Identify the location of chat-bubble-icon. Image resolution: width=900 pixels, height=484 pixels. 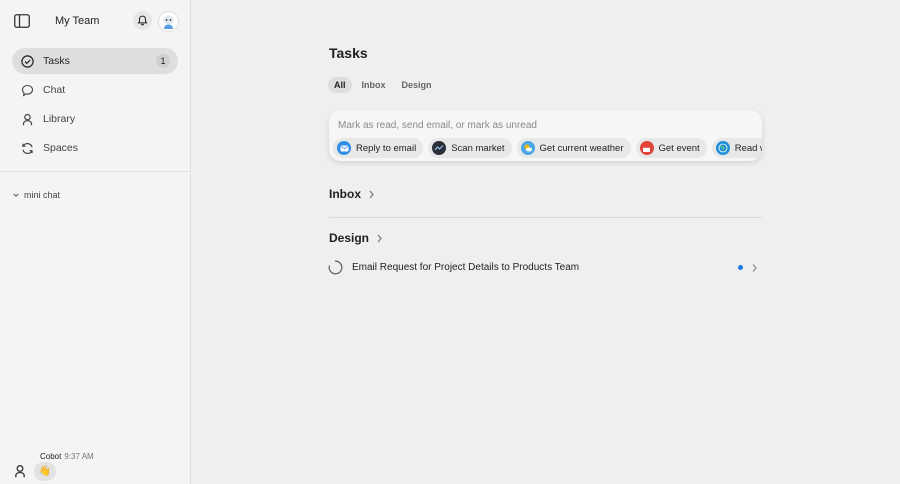
(27, 90).